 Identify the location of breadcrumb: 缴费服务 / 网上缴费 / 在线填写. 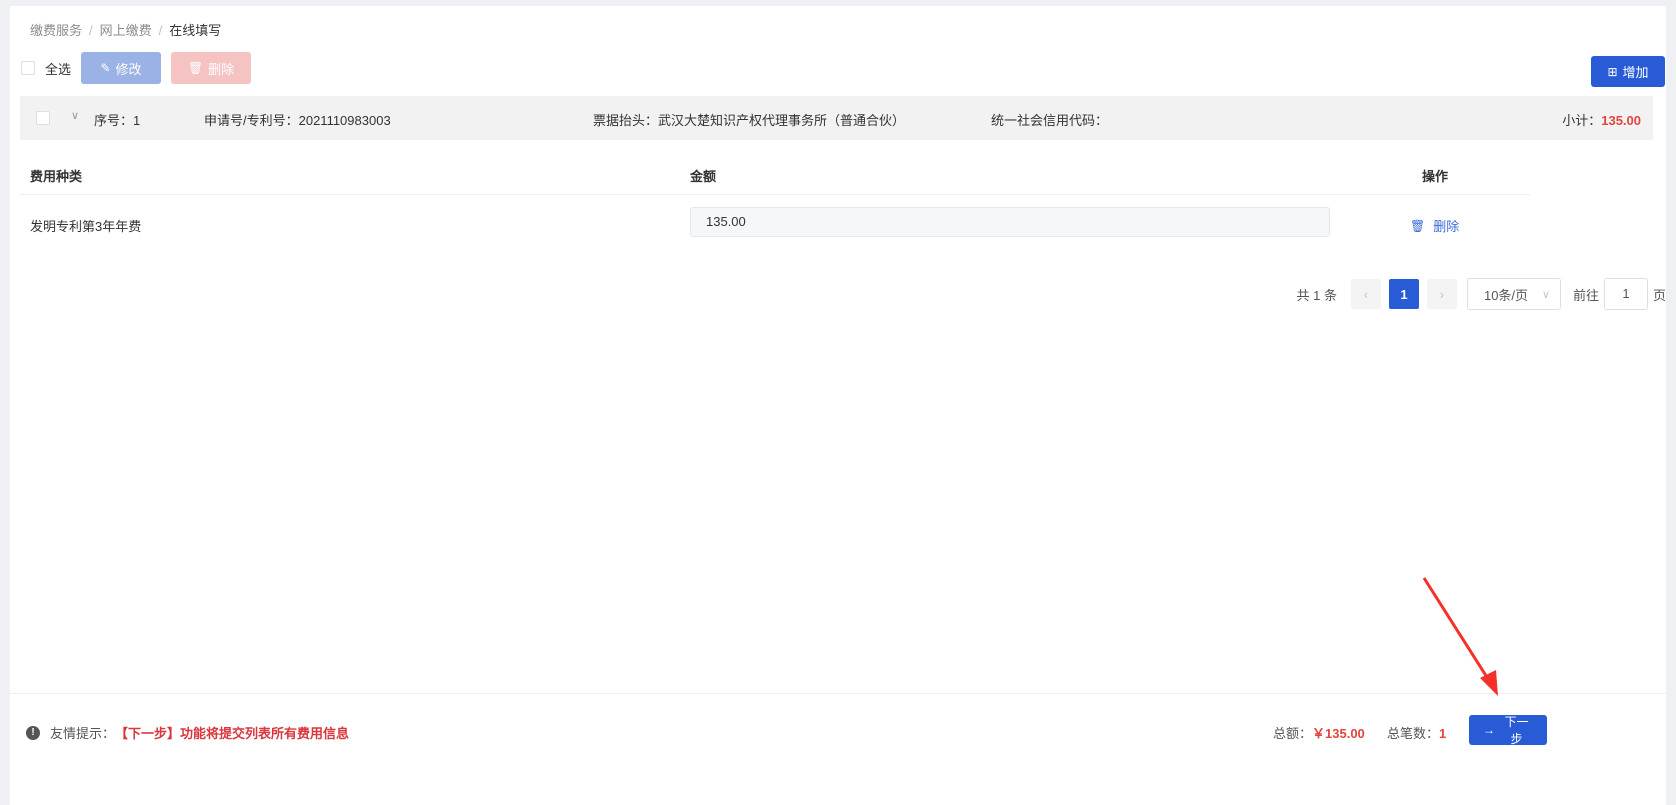
(125, 29).